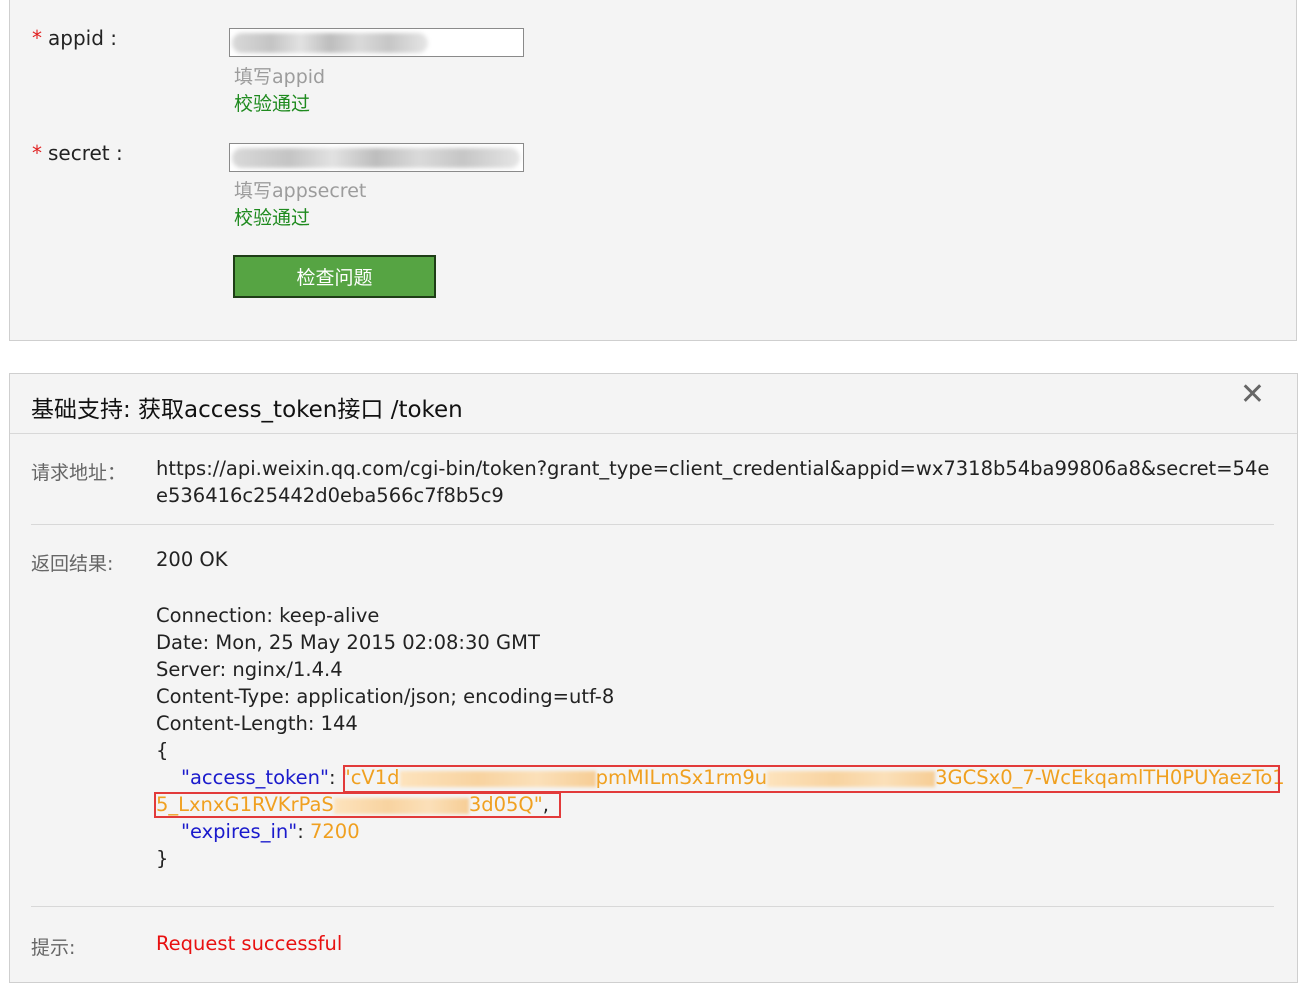  I want to click on response-status: 200 OK, so click(192, 559).